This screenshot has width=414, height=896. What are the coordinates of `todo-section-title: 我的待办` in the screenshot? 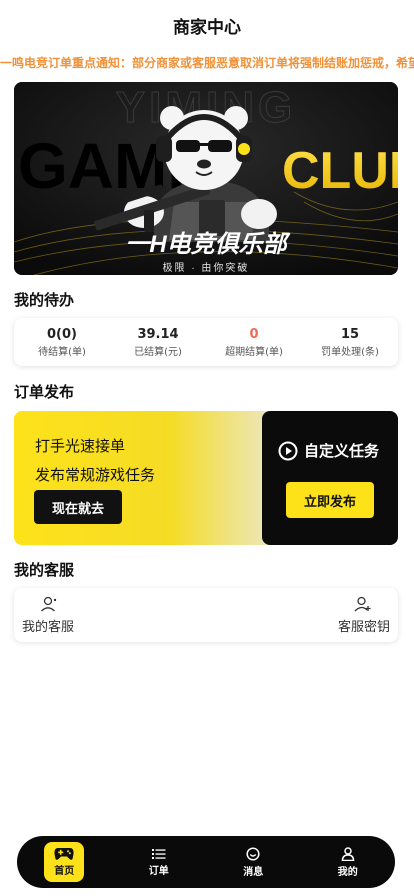 It's located at (44, 300).